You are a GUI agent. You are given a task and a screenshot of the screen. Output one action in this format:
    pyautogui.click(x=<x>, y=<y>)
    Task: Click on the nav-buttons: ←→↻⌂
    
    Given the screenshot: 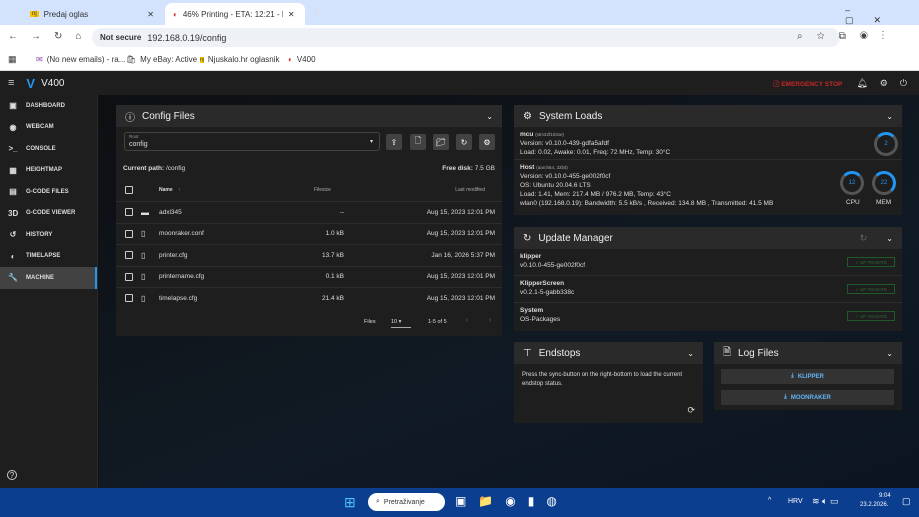 What is the action you would take?
    pyautogui.click(x=51, y=36)
    